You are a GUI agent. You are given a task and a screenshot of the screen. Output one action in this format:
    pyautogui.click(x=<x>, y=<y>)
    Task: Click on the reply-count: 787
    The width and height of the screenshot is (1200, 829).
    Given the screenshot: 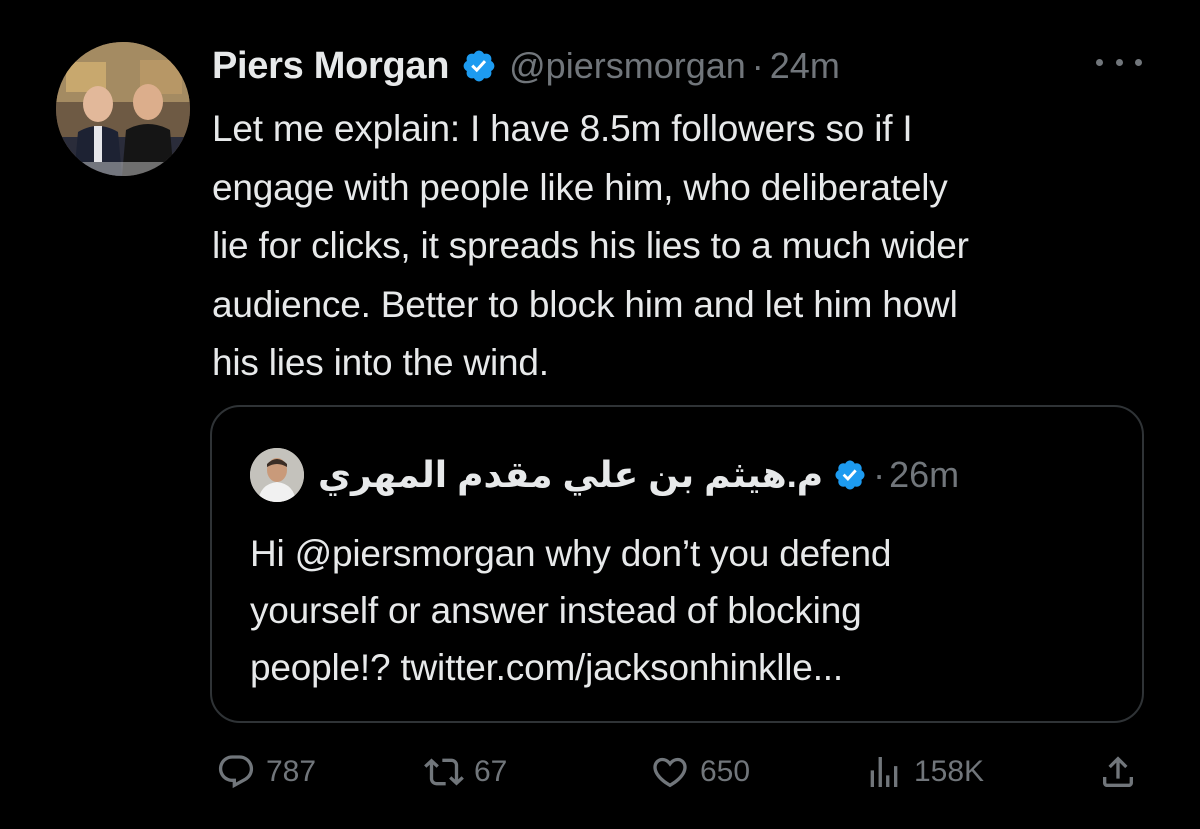 What is the action you would take?
    pyautogui.click(x=291, y=771)
    